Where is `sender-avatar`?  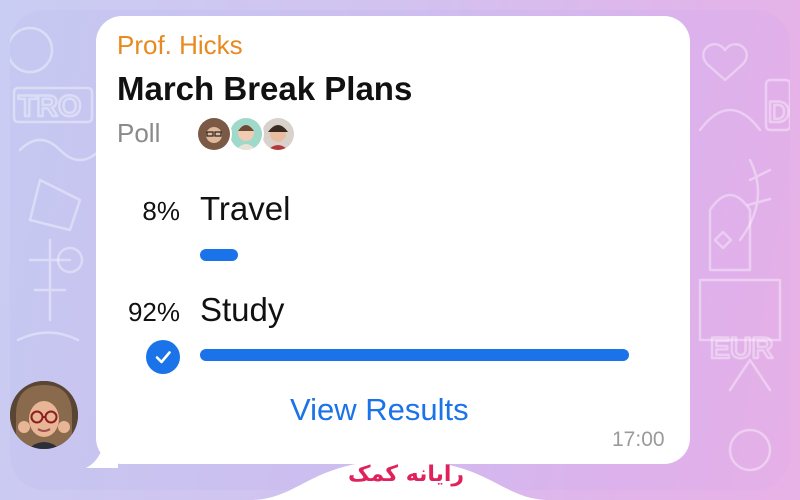 sender-avatar is located at coordinates (44, 415).